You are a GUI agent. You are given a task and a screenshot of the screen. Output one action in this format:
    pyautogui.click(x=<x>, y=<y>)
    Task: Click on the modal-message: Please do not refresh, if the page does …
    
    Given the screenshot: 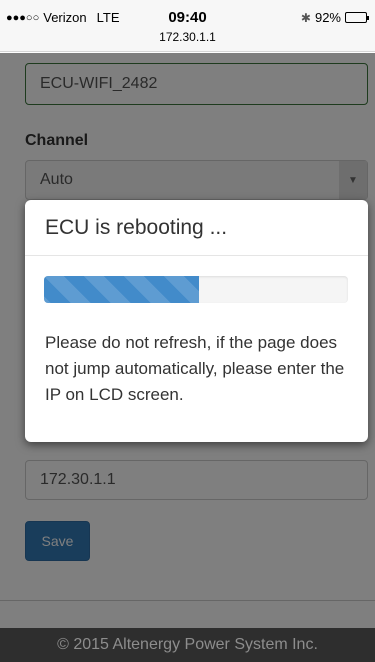 What is the action you would take?
    pyautogui.click(x=195, y=368)
    